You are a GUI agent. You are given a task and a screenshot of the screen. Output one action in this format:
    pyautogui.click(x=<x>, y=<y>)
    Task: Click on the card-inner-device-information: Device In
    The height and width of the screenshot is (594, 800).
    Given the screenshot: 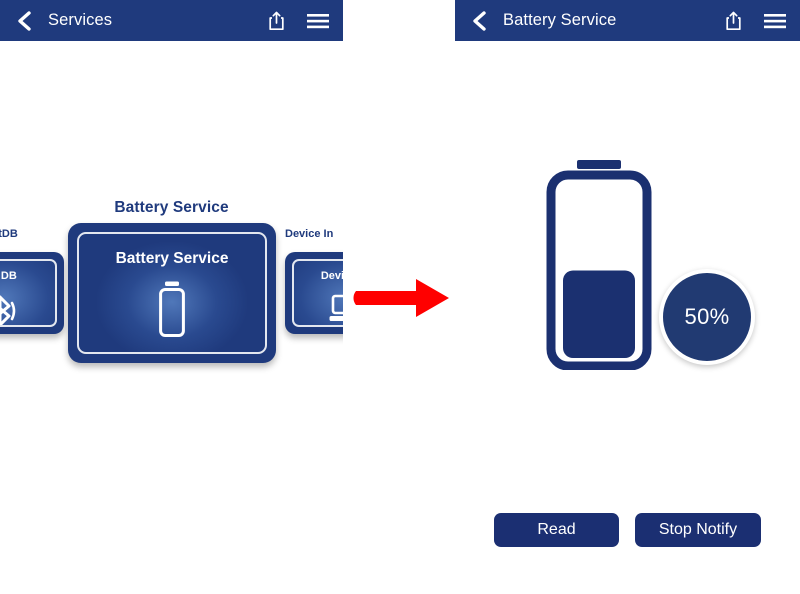 What is the action you would take?
    pyautogui.click(x=317, y=293)
    